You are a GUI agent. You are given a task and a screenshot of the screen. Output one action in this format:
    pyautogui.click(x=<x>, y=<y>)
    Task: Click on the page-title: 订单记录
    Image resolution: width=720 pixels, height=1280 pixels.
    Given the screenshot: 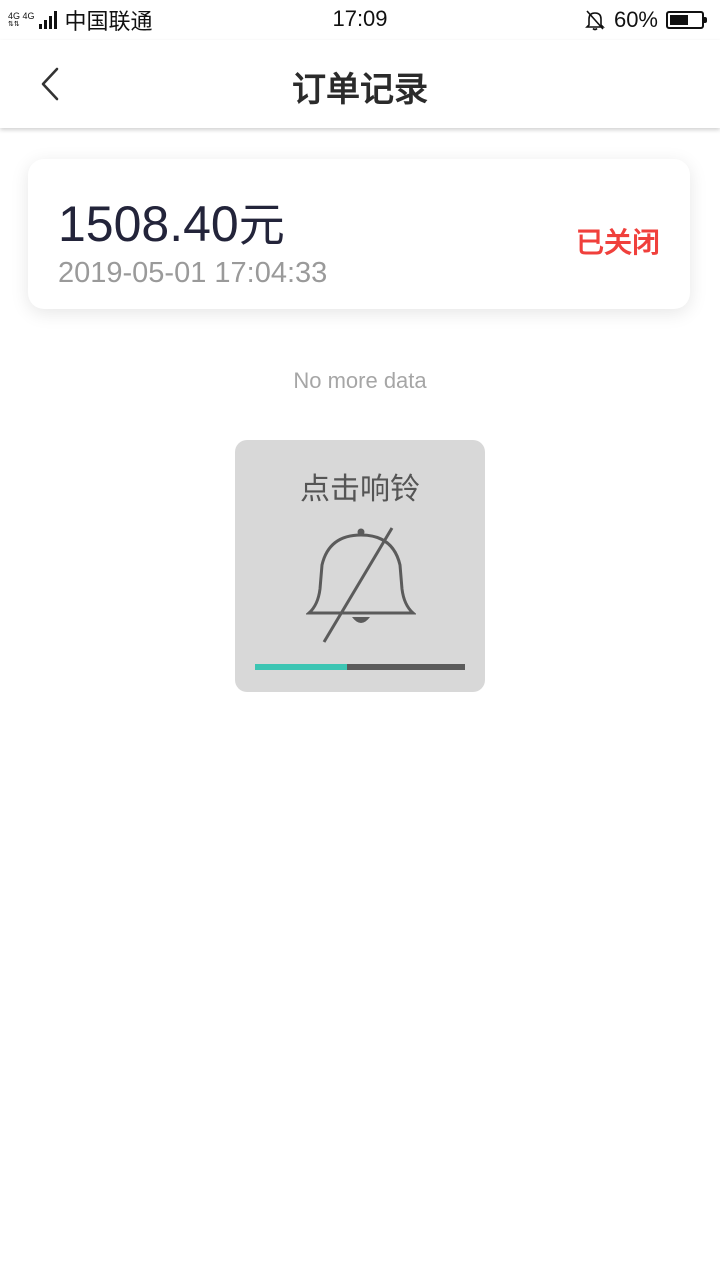 What is the action you would take?
    pyautogui.click(x=360, y=90)
    